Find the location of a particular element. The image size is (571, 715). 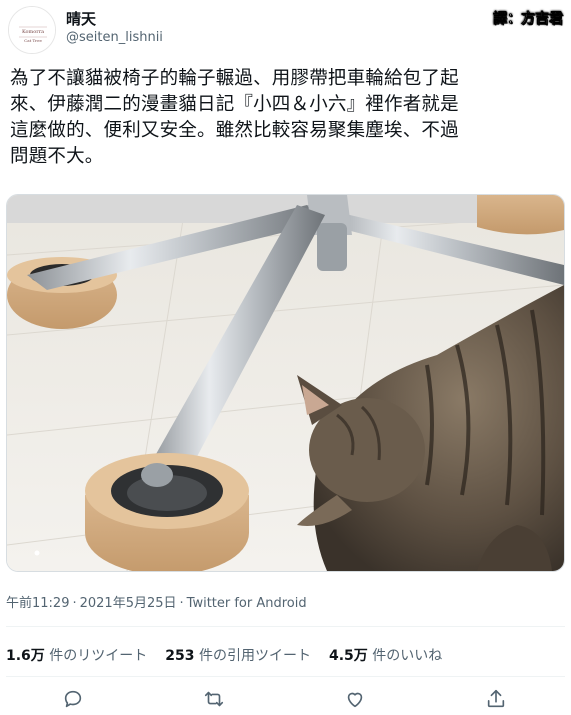

quotes-stat: 253 件の引用ツイート is located at coordinates (238, 656).